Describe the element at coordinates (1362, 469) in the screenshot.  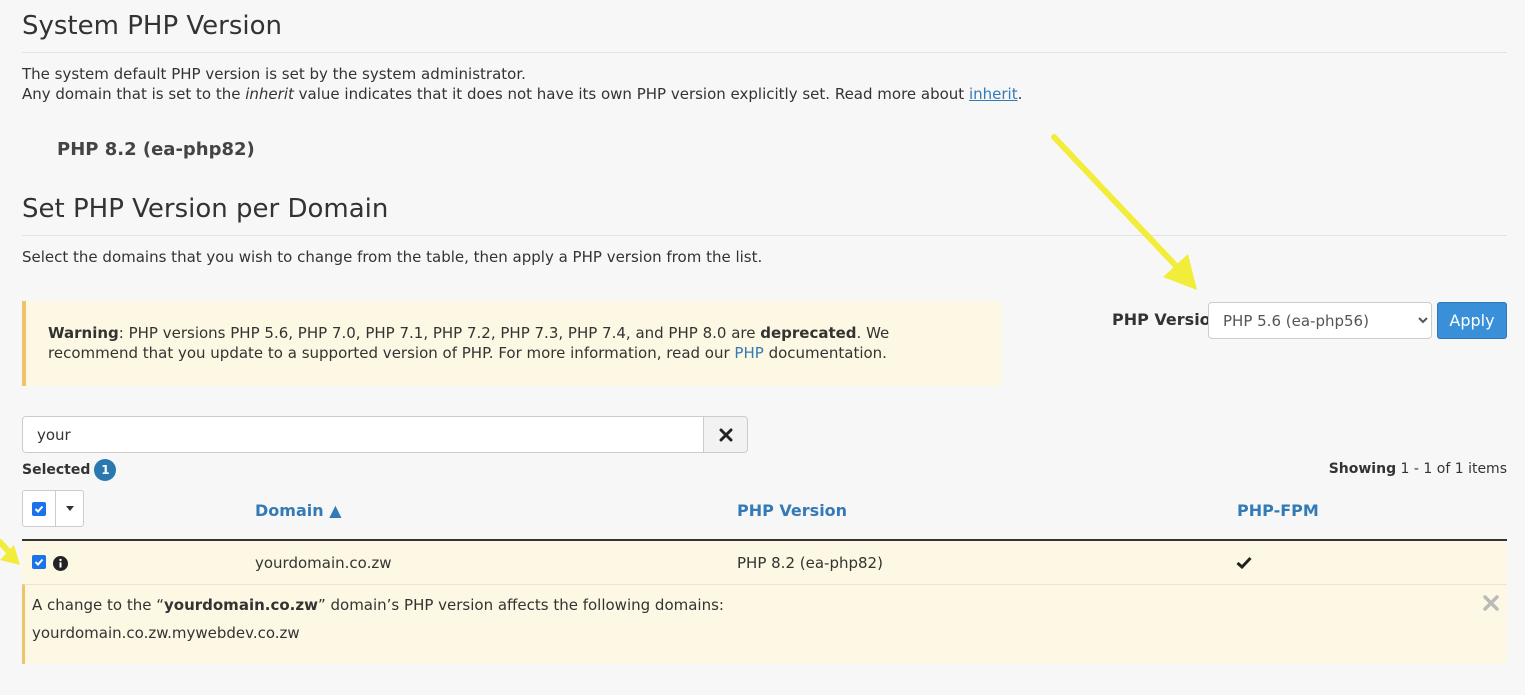
I see `showing-label: Showing` at that location.